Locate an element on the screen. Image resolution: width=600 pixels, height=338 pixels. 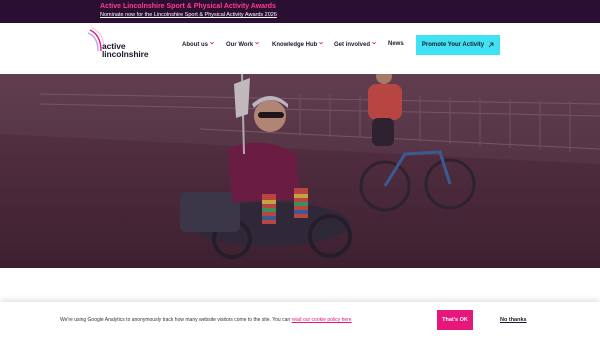
nav-news: News is located at coordinates (396, 44).